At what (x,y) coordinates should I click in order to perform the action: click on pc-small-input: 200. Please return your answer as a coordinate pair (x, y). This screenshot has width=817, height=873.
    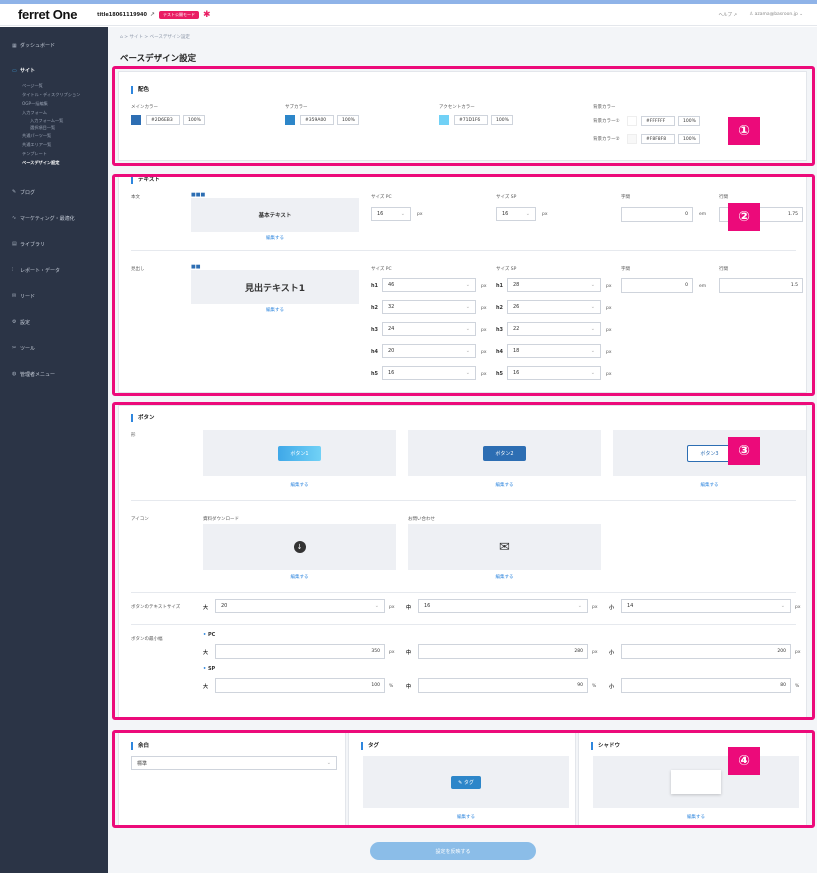
    Looking at the image, I should click on (706, 651).